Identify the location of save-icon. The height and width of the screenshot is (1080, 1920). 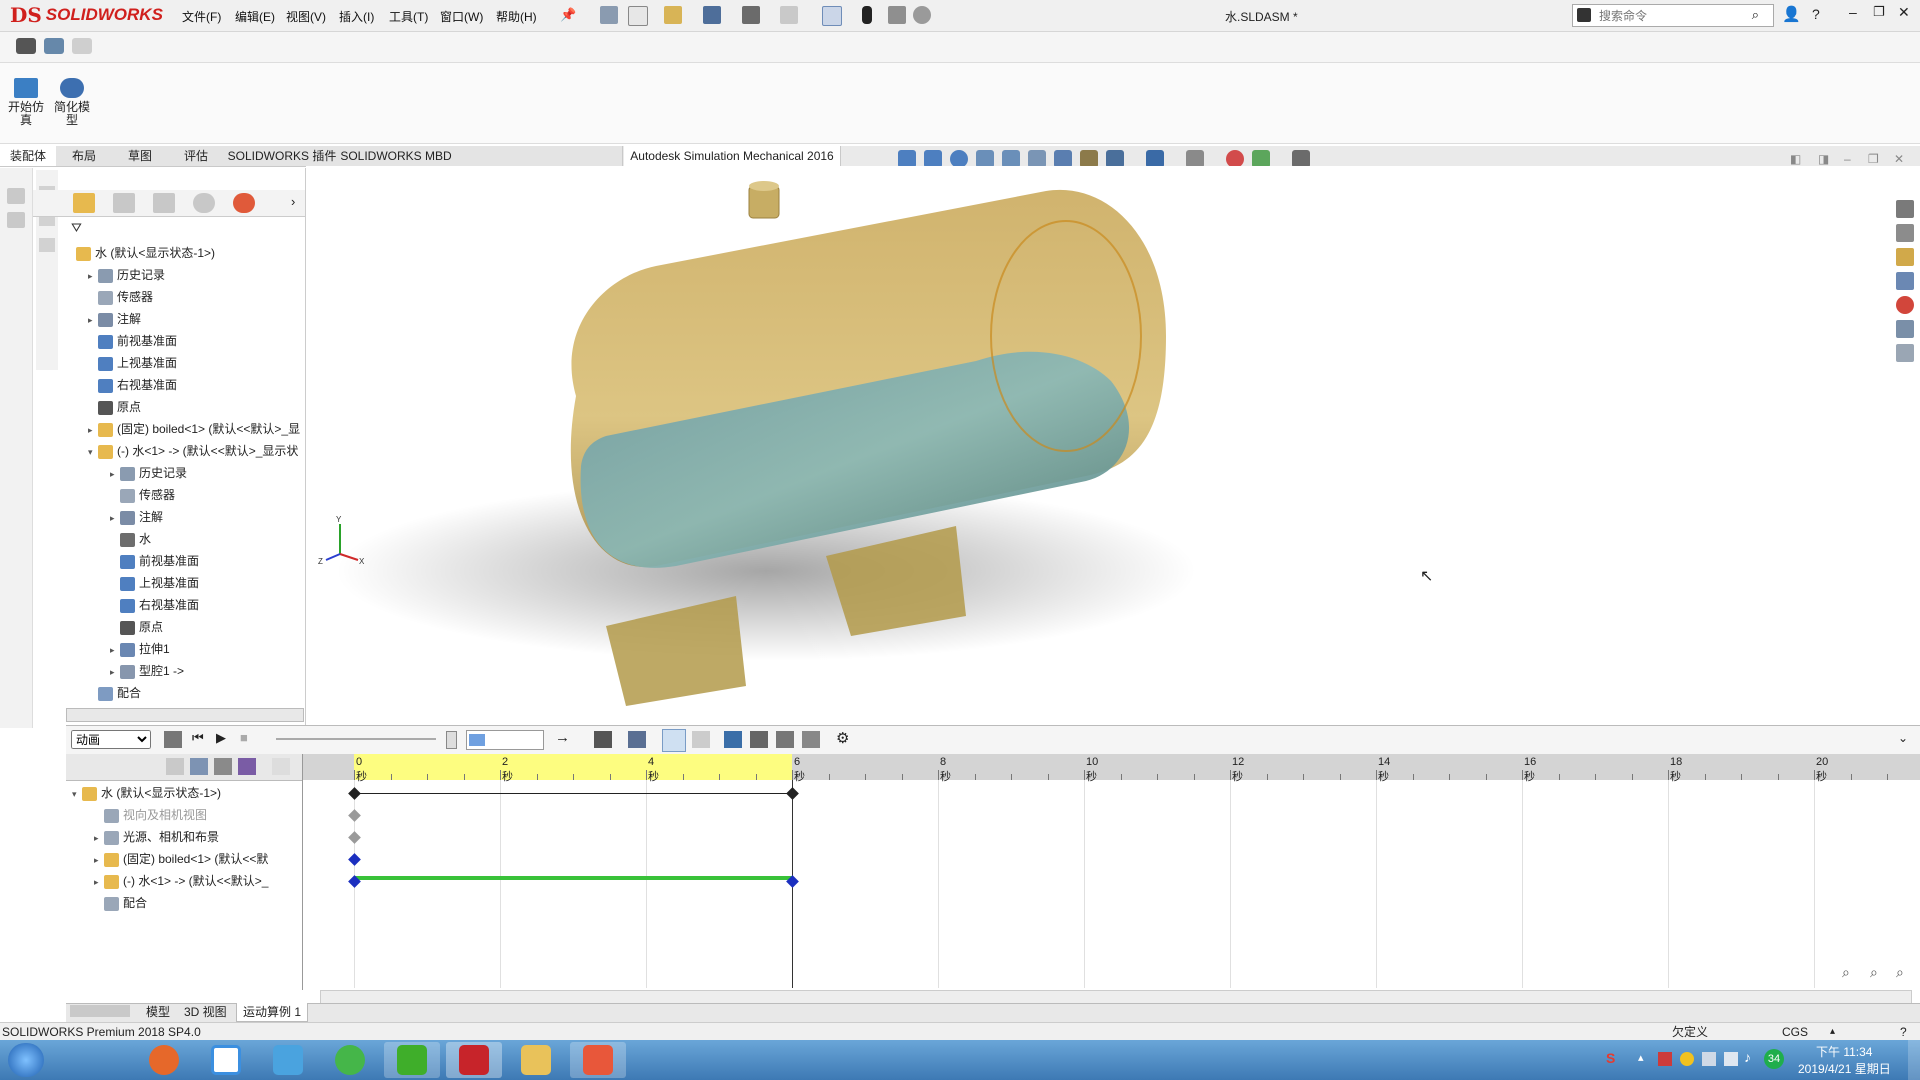
(712, 15).